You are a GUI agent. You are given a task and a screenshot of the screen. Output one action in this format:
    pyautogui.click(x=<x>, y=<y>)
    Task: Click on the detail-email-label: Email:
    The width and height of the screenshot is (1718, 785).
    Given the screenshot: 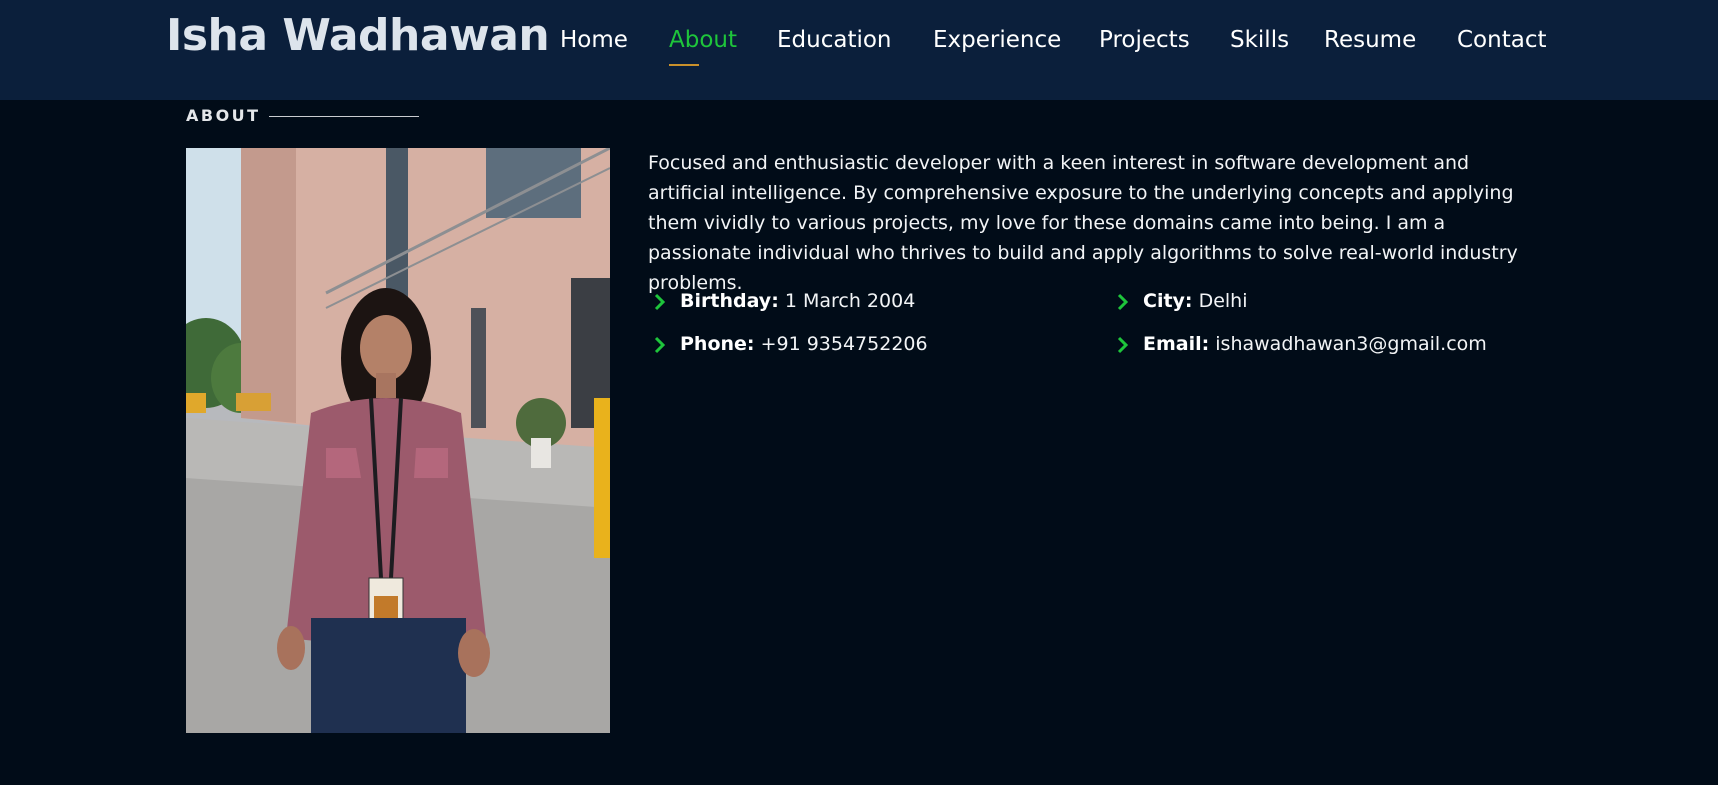 What is the action you would take?
    pyautogui.click(x=1176, y=344)
    